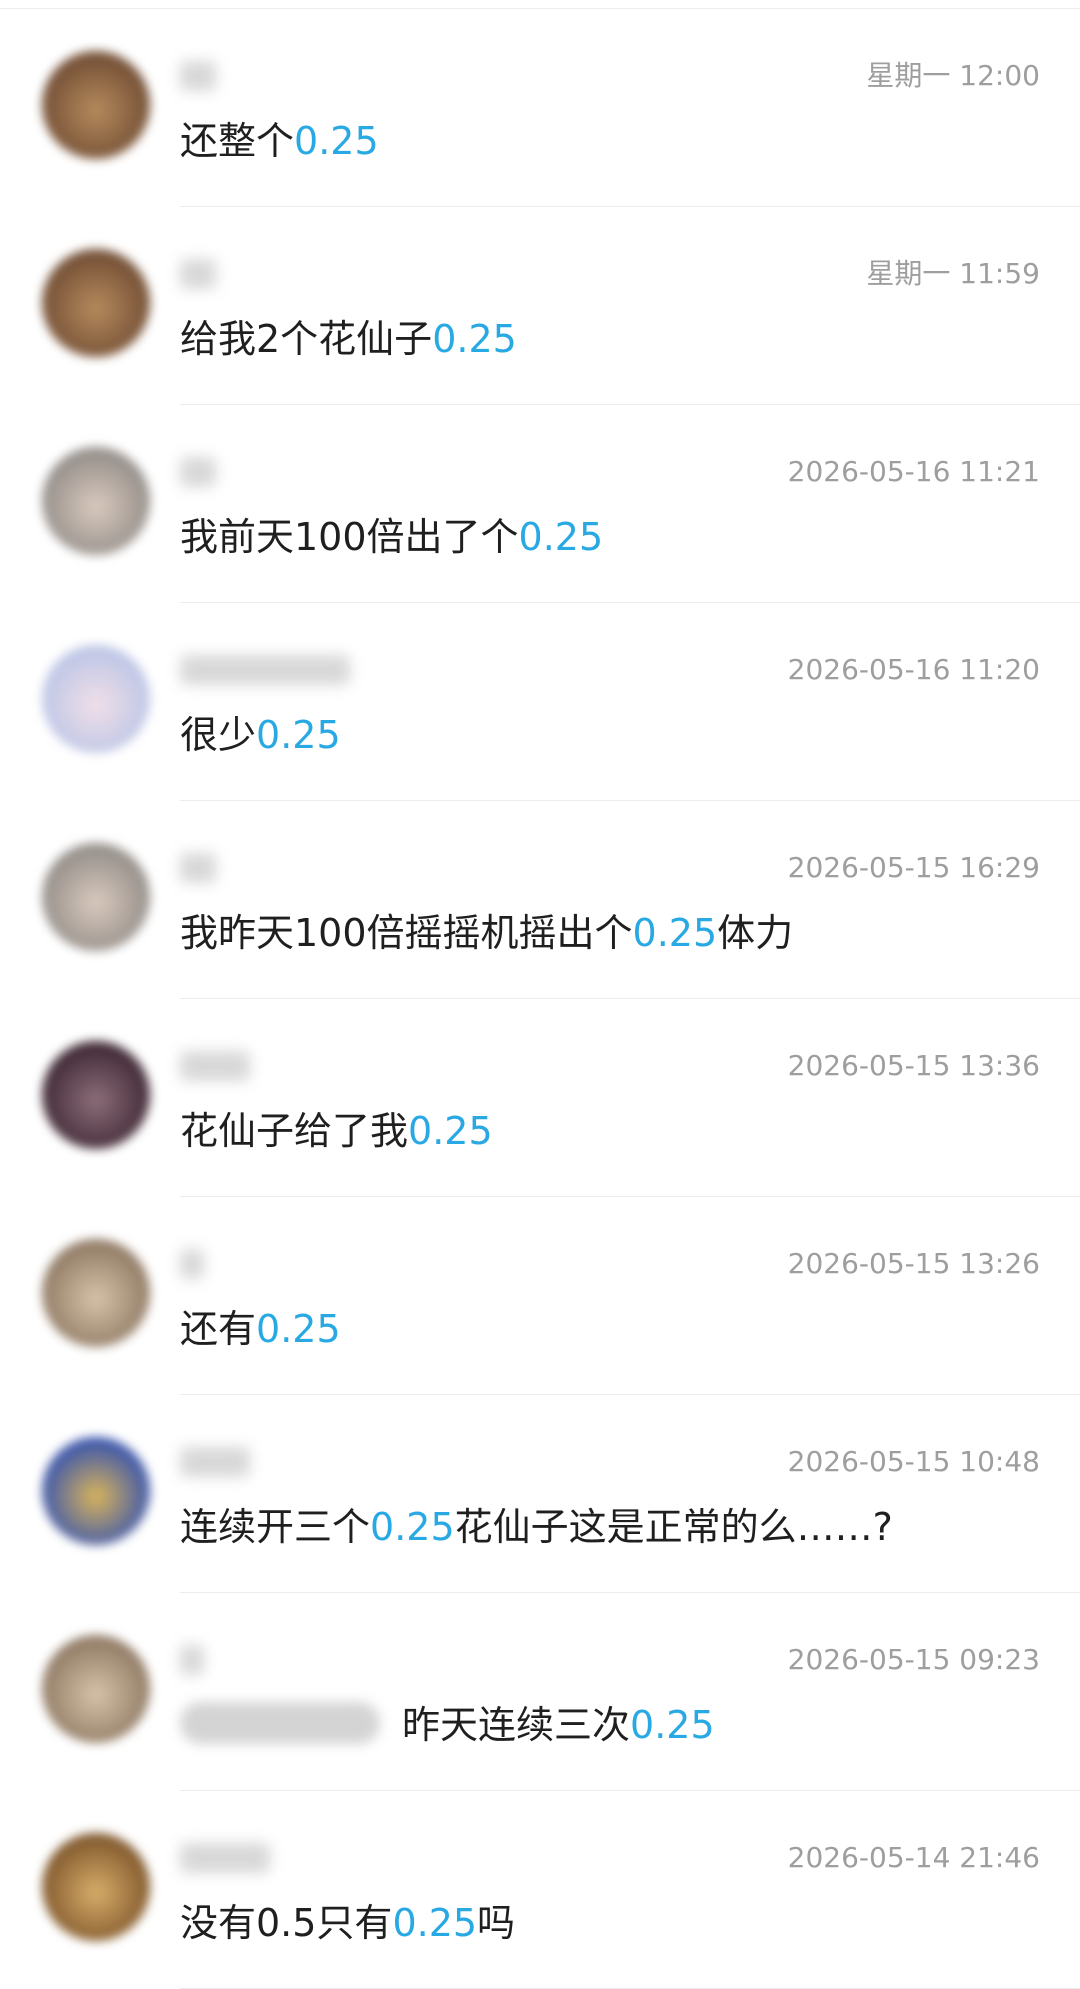 The width and height of the screenshot is (1080, 1989). Describe the element at coordinates (913, 471) in the screenshot. I see `message-timestamp: 2026-05-16 11:21` at that location.